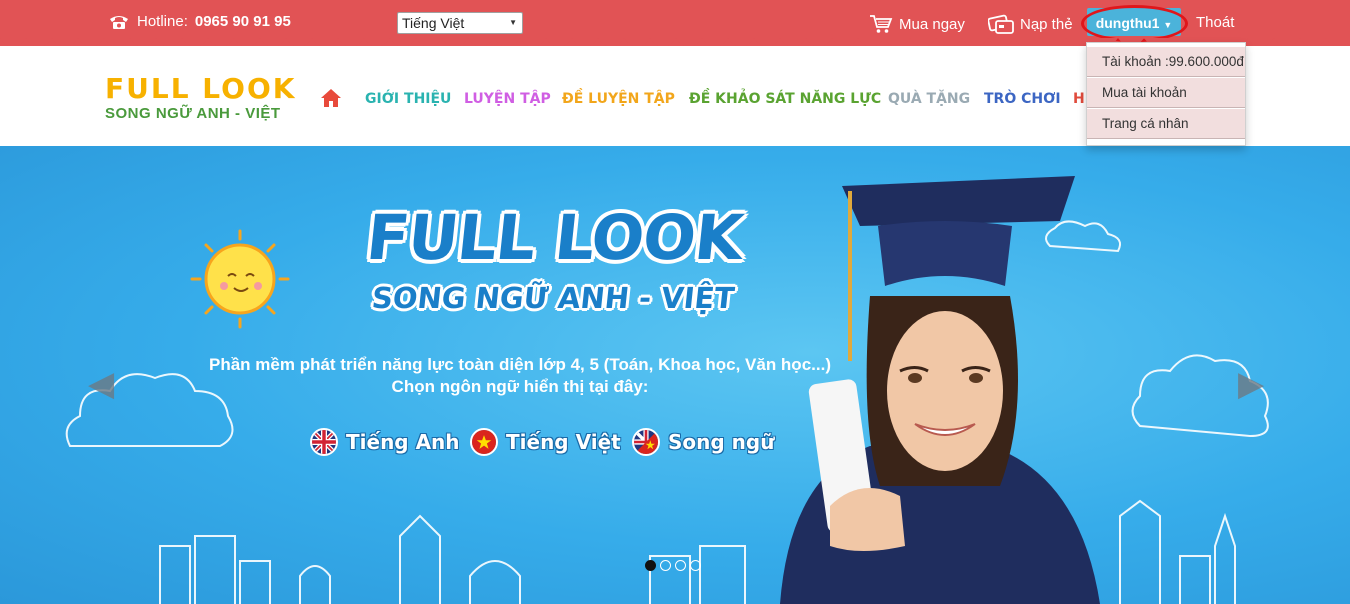  What do you see at coordinates (507, 99) in the screenshot?
I see `nav-item-practice: LUYỆN TẬP` at bounding box center [507, 99].